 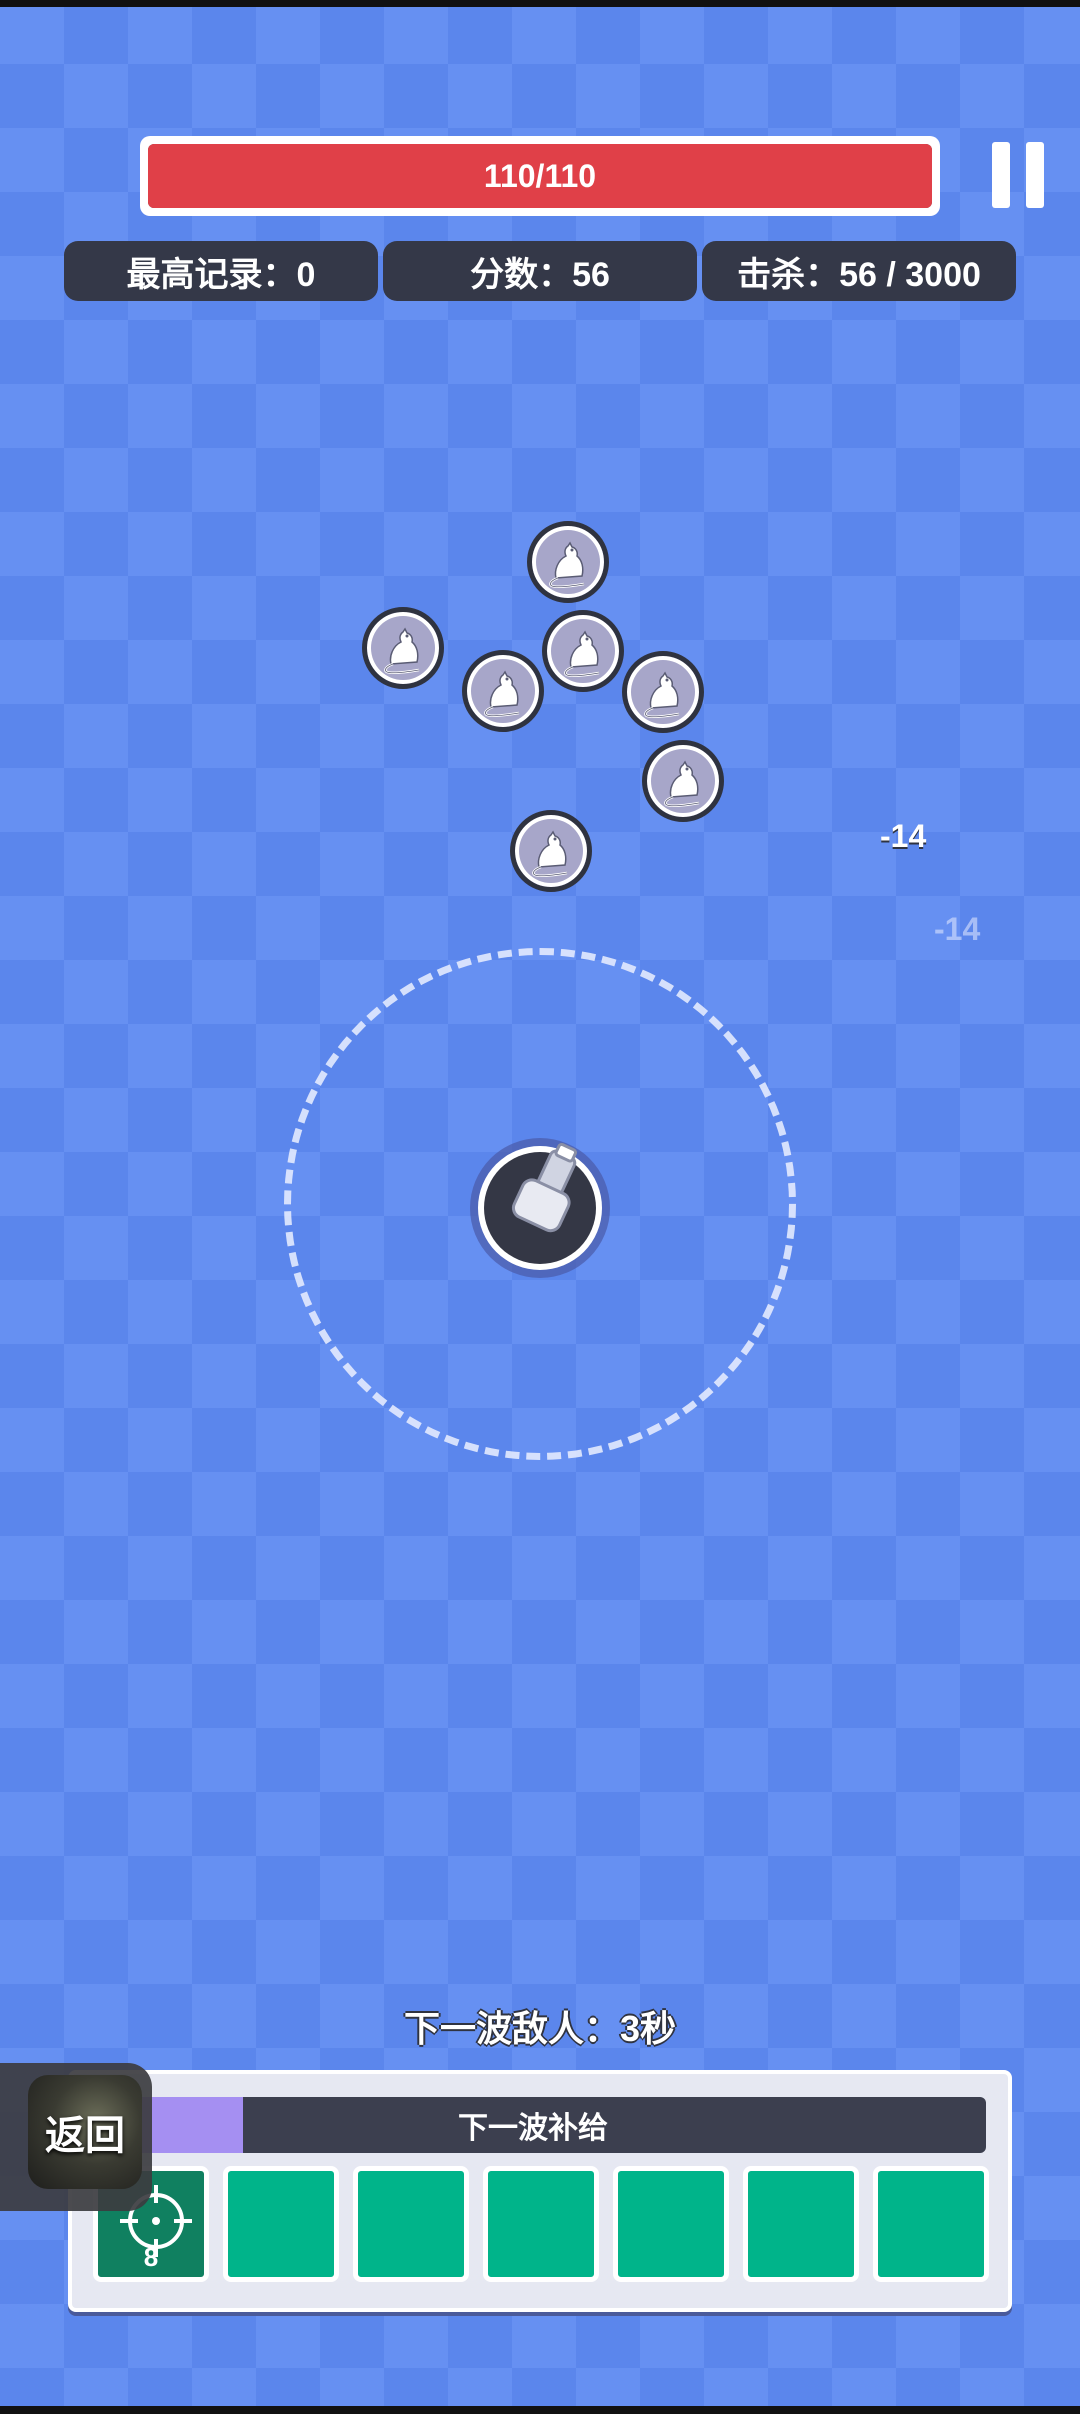 I want to click on pause-button, so click(x=1020, y=175).